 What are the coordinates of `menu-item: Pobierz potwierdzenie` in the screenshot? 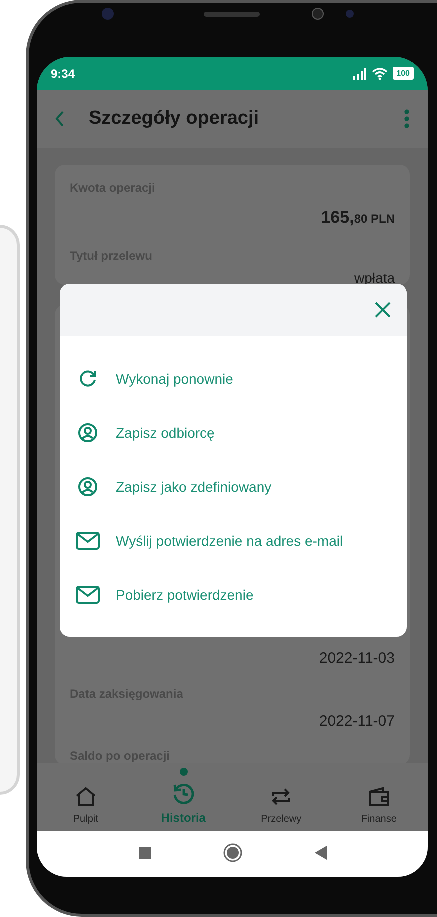 It's located at (233, 595).